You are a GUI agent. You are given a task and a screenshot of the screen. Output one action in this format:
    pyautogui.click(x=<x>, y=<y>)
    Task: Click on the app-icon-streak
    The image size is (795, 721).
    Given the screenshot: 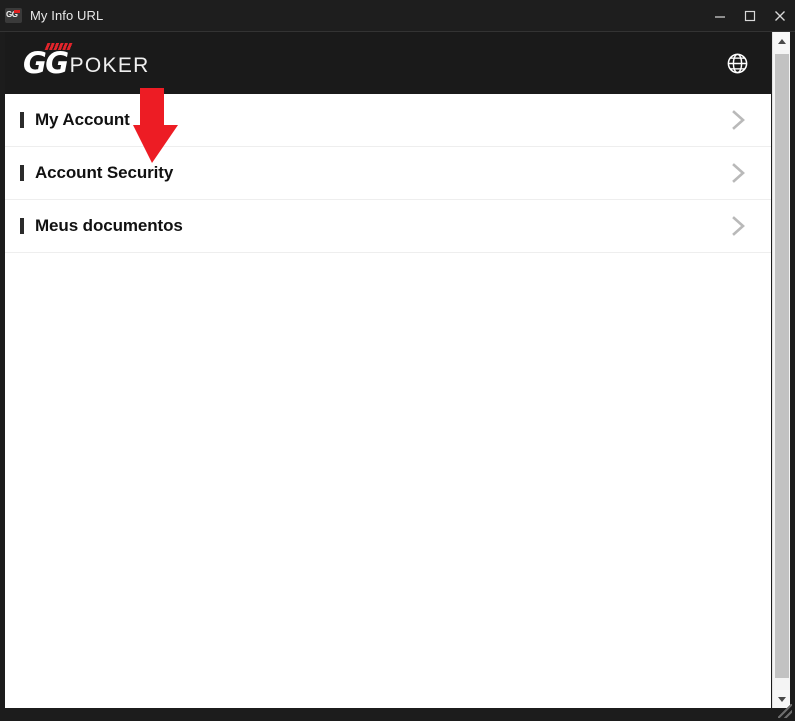 What is the action you would take?
    pyautogui.click(x=17, y=11)
    